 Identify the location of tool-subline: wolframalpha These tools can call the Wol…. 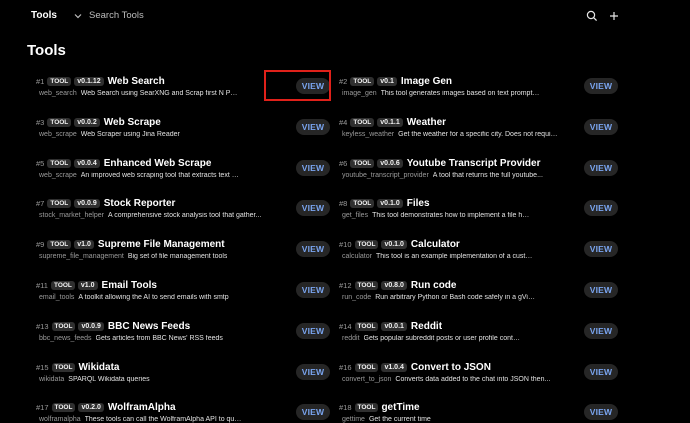
(142, 419).